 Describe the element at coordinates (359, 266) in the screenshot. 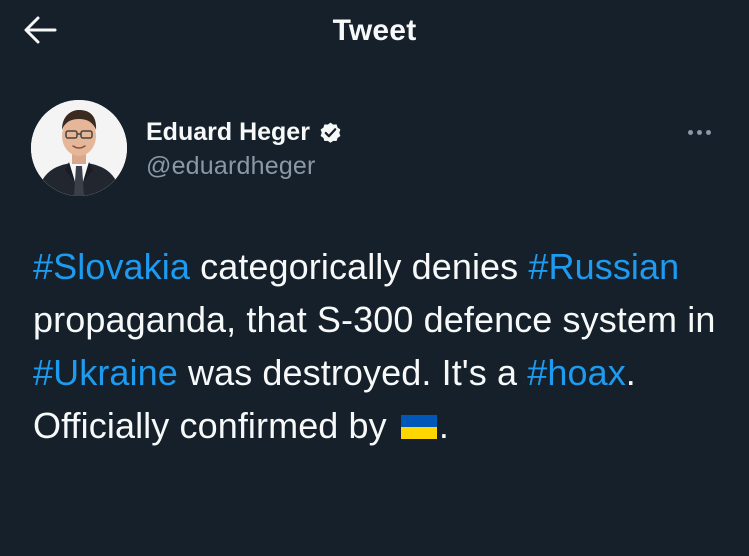

I see `tweet-text-segment: categorically denies` at that location.